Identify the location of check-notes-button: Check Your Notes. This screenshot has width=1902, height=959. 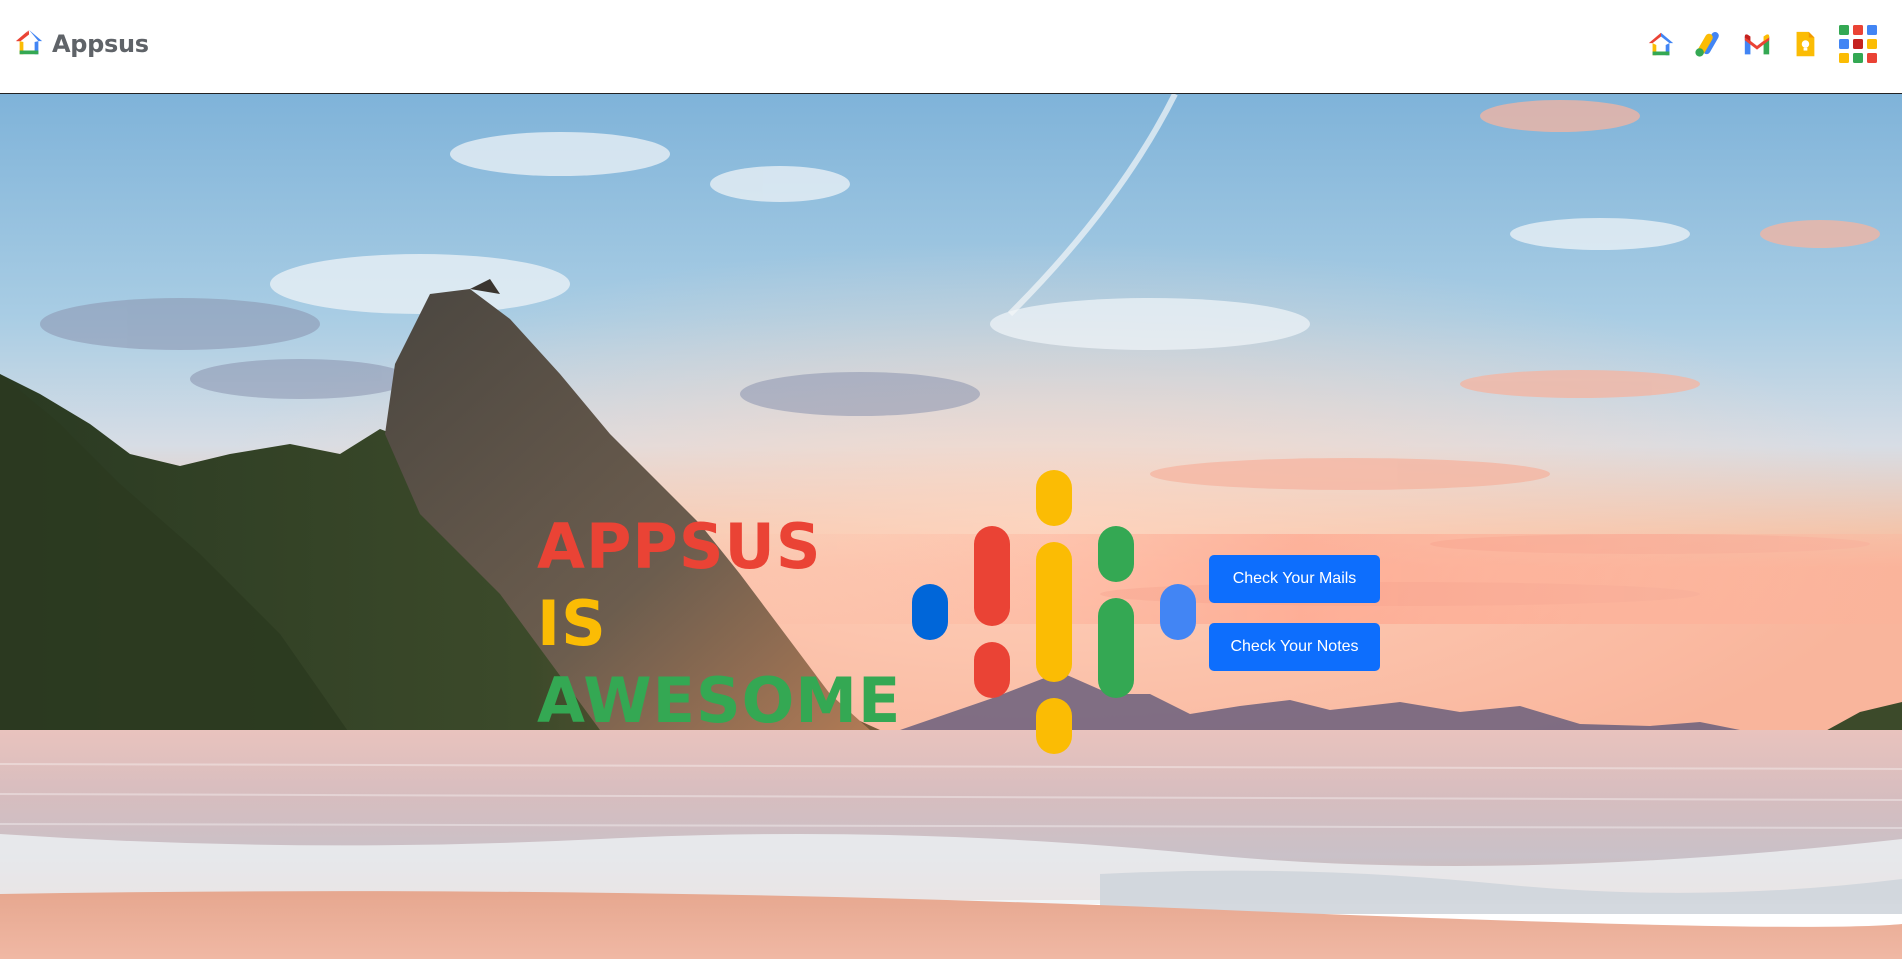
(1294, 647).